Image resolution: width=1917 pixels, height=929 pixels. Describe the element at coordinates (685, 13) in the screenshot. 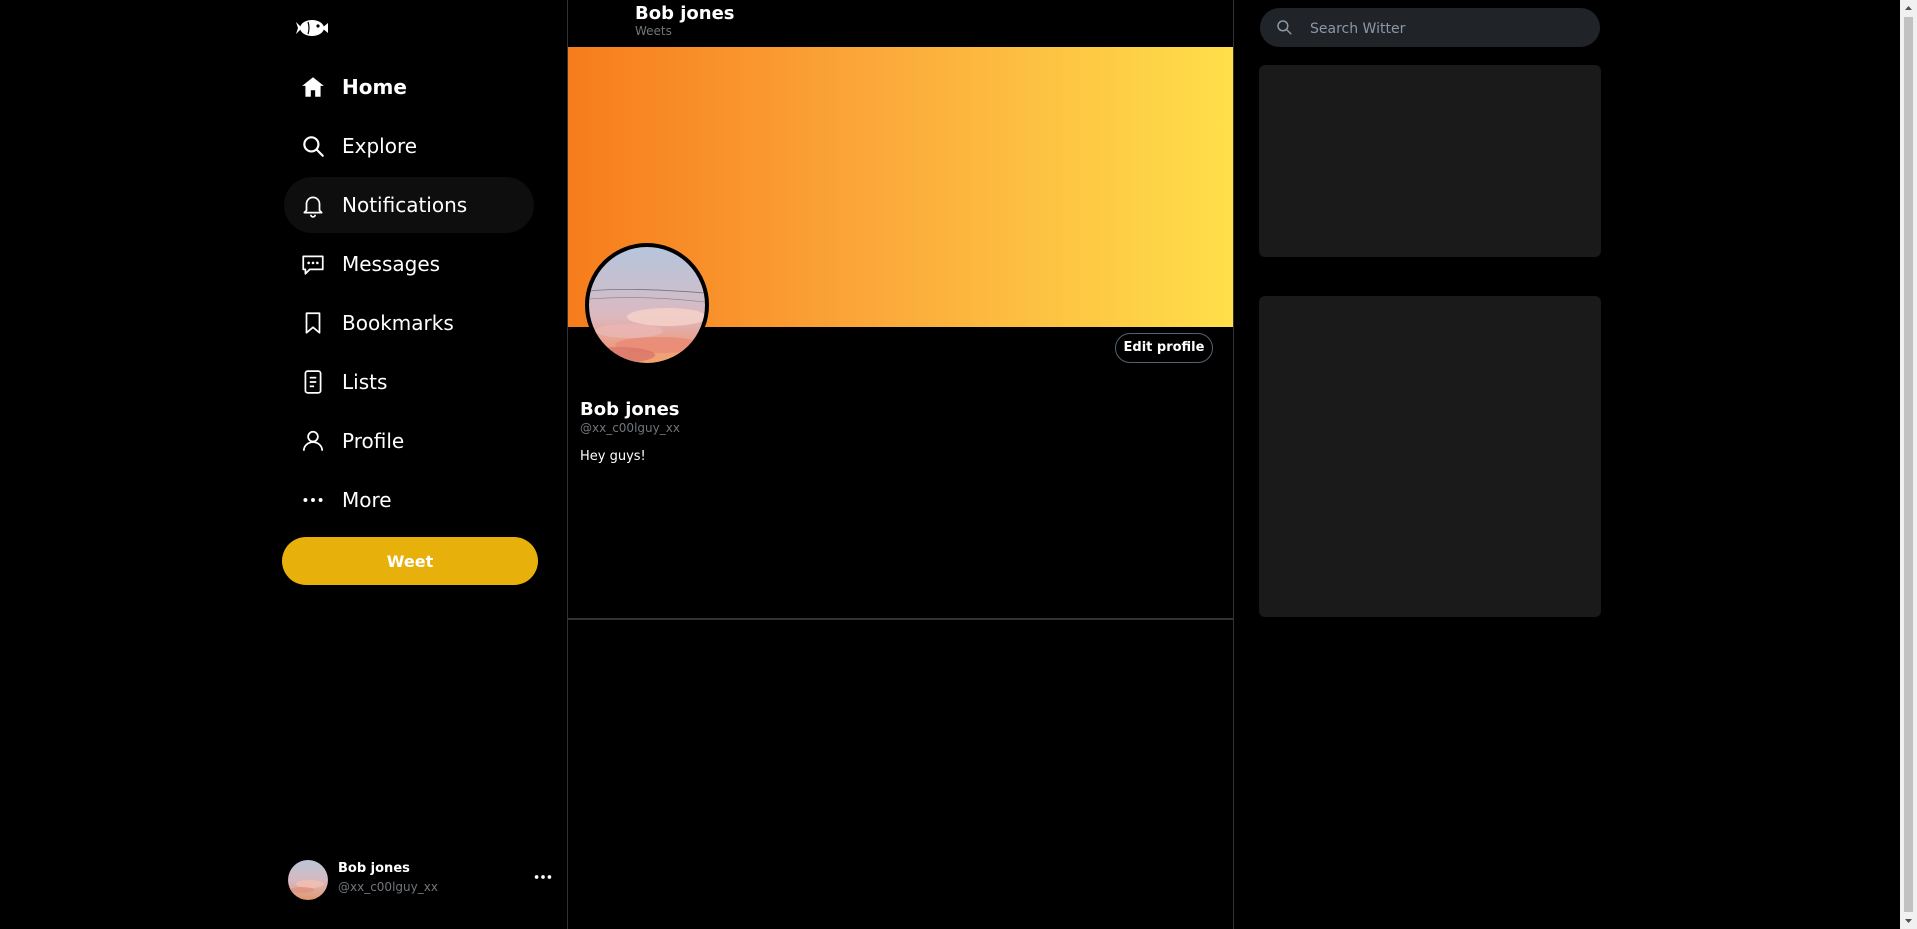

I see `page-title: Bob jones` at that location.